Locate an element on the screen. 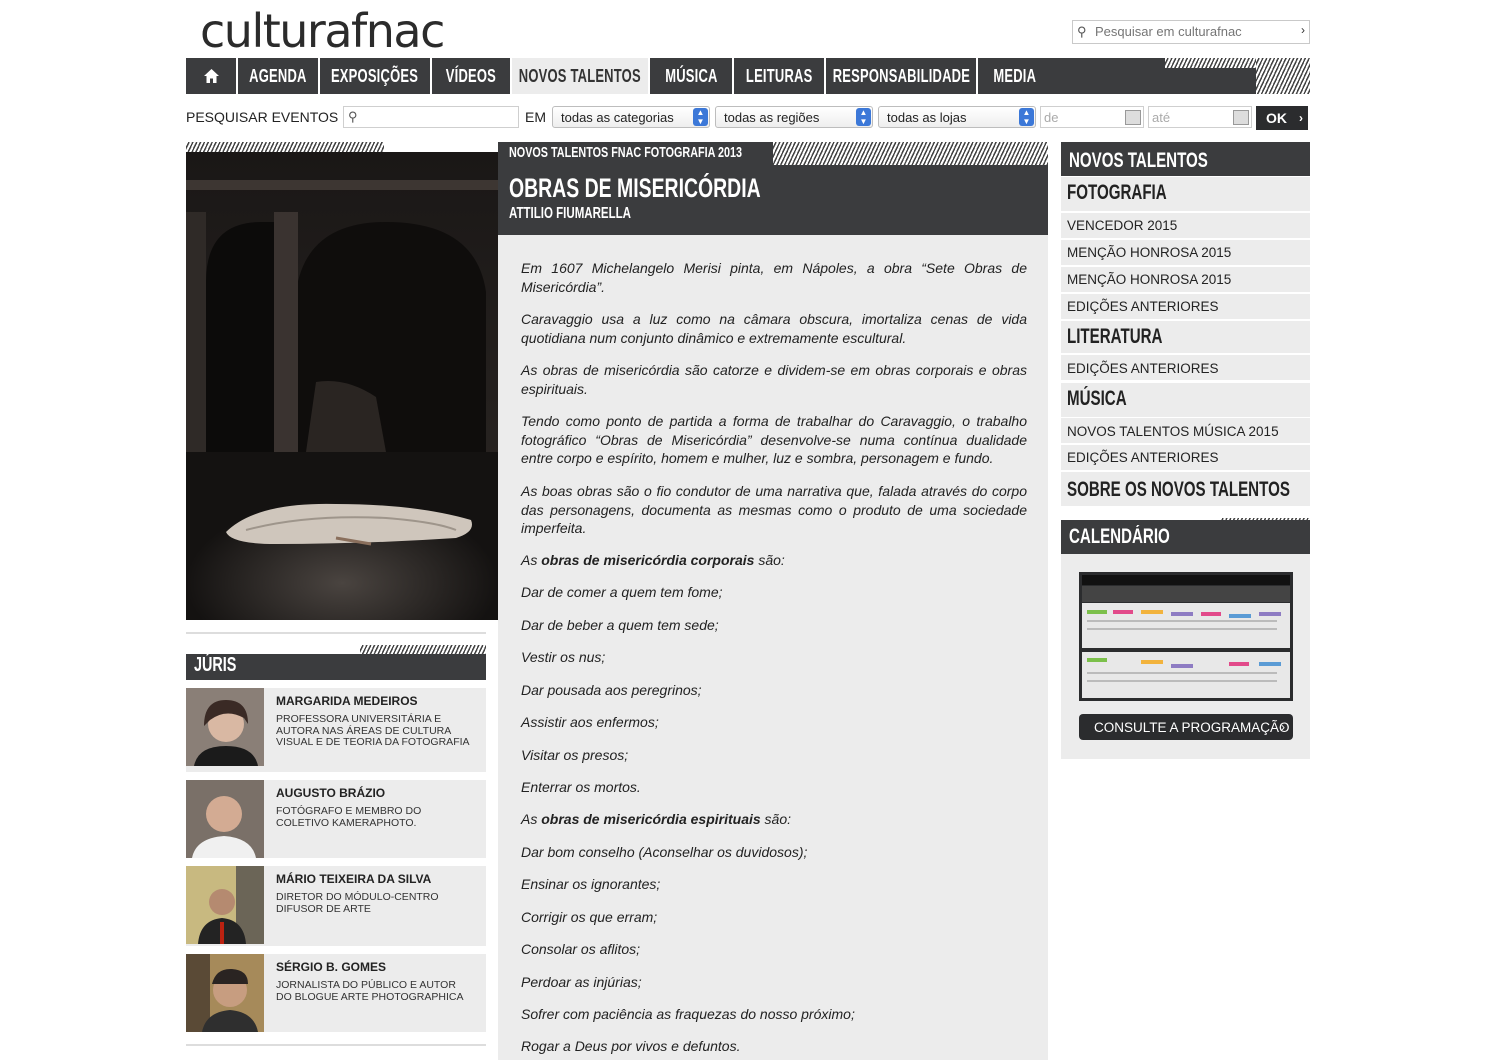 The height and width of the screenshot is (1060, 1500). article-kicker: NOVOS TALENTOS FNAC FOTOGRAFIA 2013 is located at coordinates (626, 152).